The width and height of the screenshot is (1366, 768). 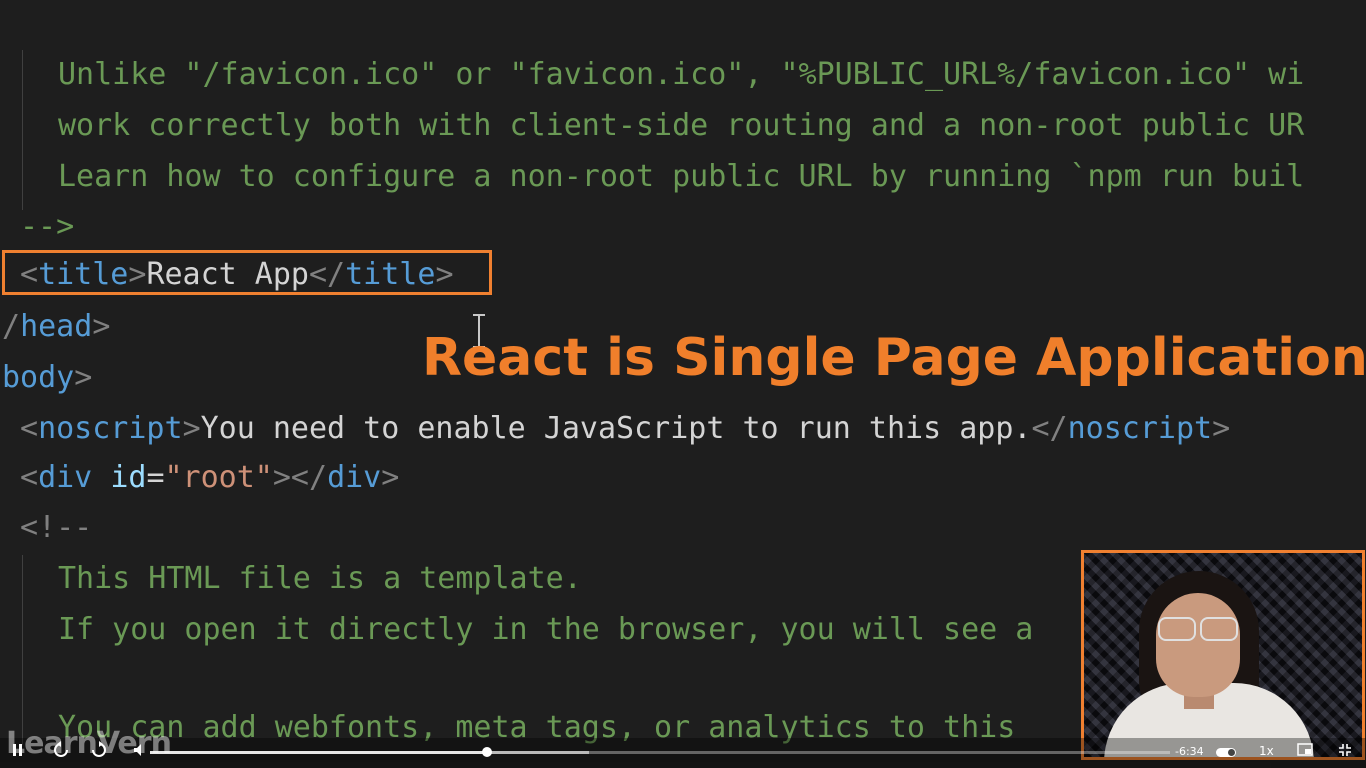 I want to click on presenter-webcam, so click(x=1223, y=655).